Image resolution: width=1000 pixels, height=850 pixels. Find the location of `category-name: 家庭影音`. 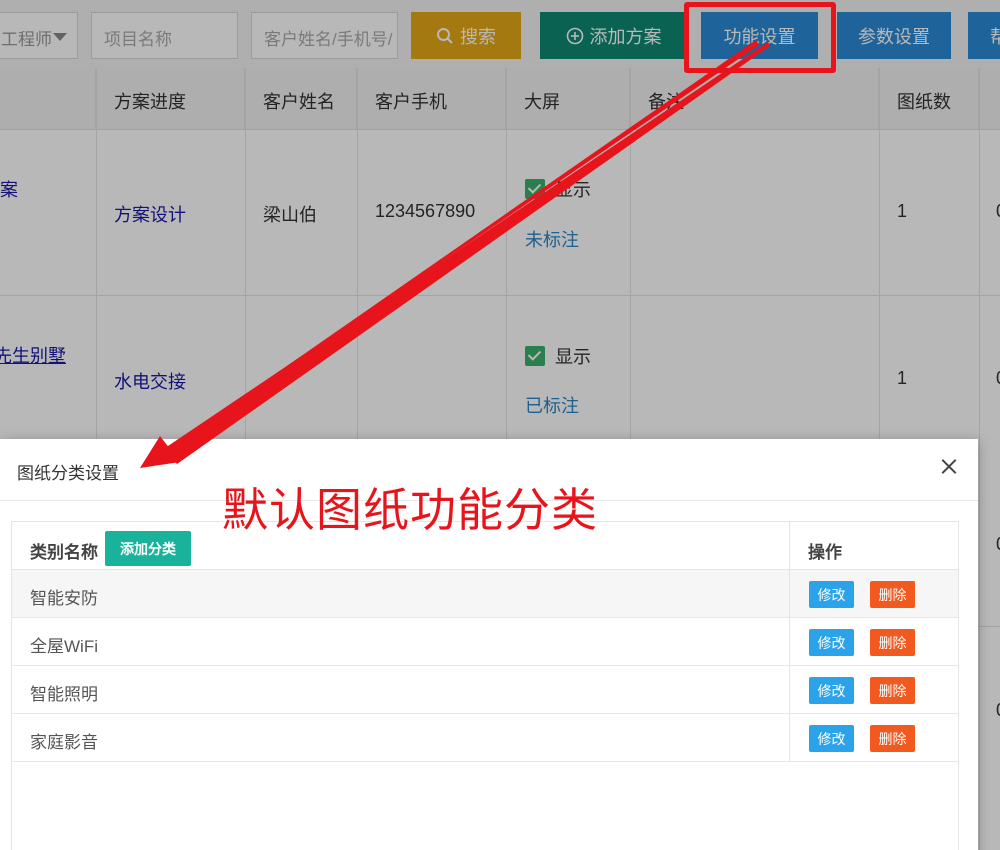

category-name: 家庭影音 is located at coordinates (64, 742).